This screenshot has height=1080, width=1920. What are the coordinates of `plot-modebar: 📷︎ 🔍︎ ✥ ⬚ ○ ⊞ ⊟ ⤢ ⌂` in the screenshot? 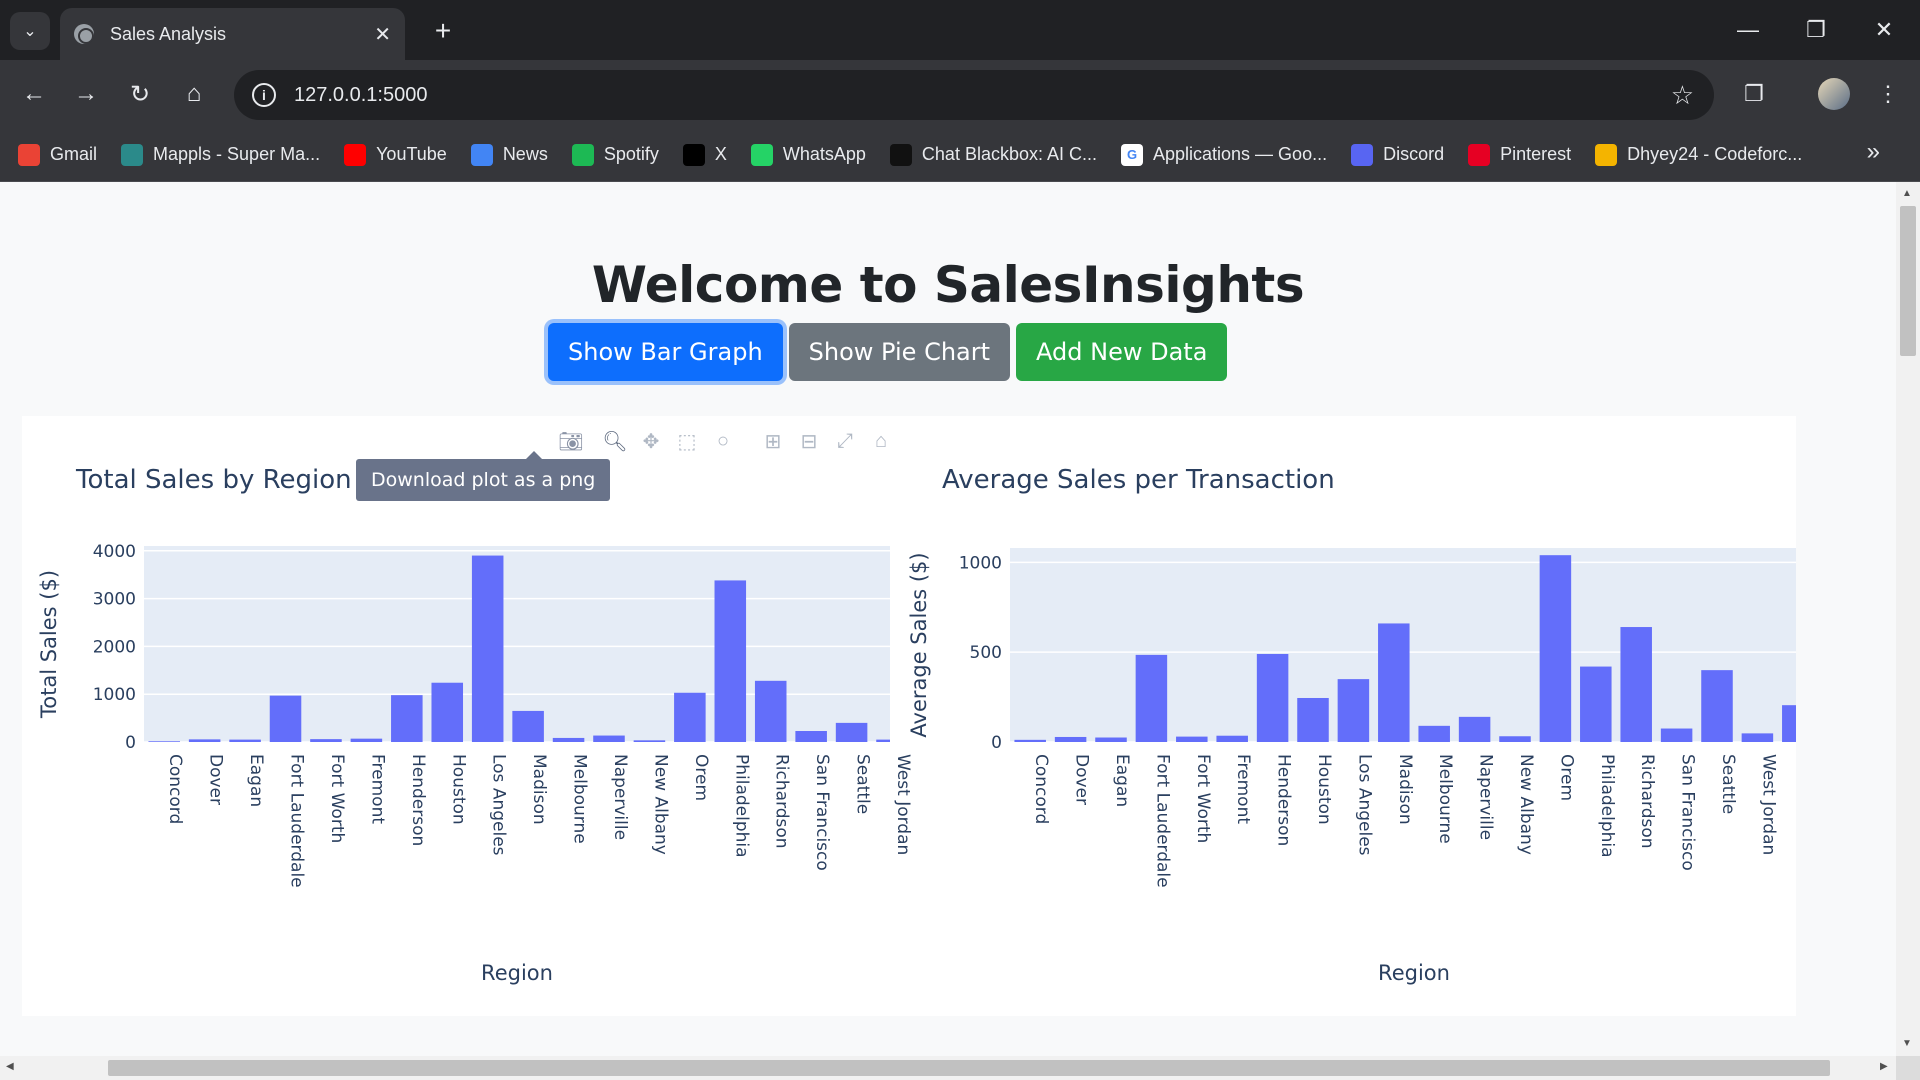 It's located at (731, 441).